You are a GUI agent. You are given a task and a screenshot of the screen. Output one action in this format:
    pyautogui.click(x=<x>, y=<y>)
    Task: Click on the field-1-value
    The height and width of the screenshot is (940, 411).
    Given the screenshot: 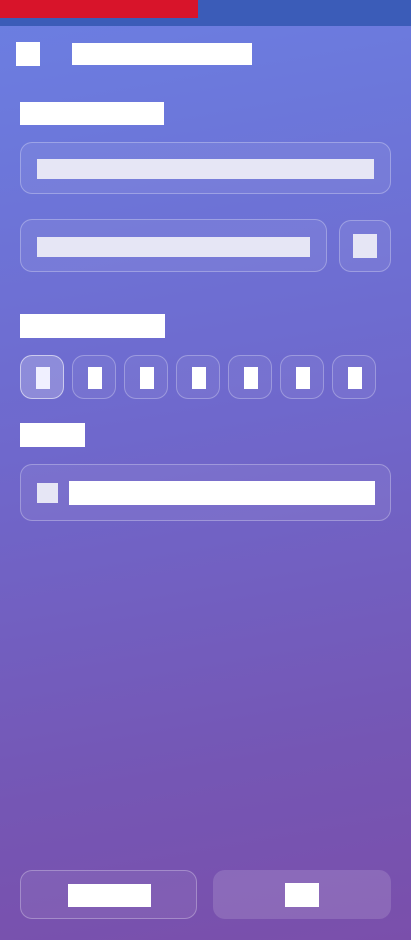 What is the action you would take?
    pyautogui.click(x=205, y=169)
    